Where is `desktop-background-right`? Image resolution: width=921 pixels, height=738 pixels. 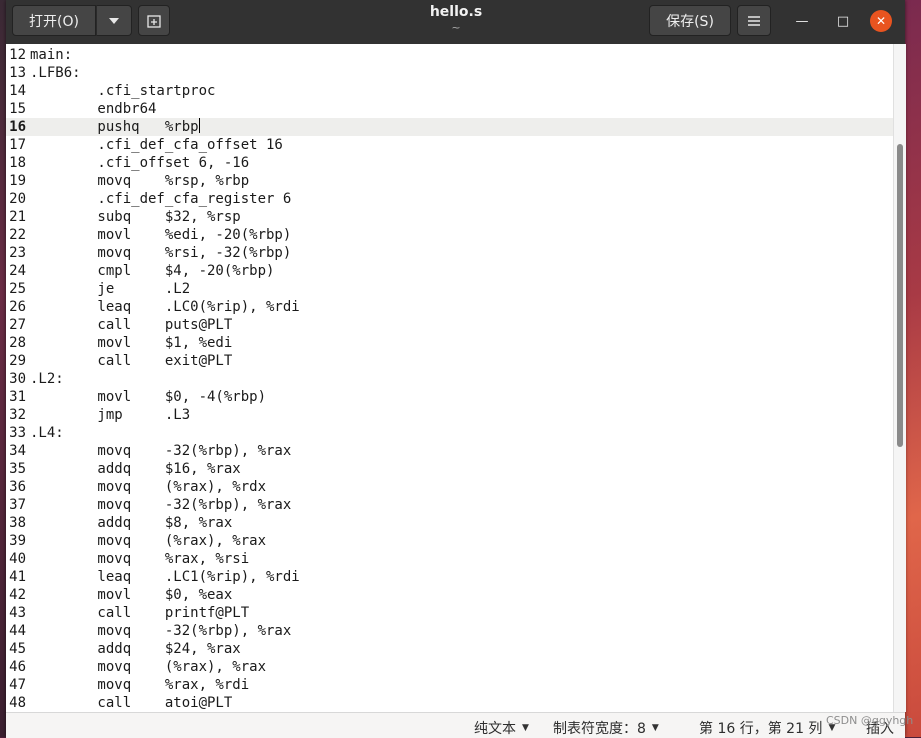
desktop-background-right is located at coordinates (913, 368).